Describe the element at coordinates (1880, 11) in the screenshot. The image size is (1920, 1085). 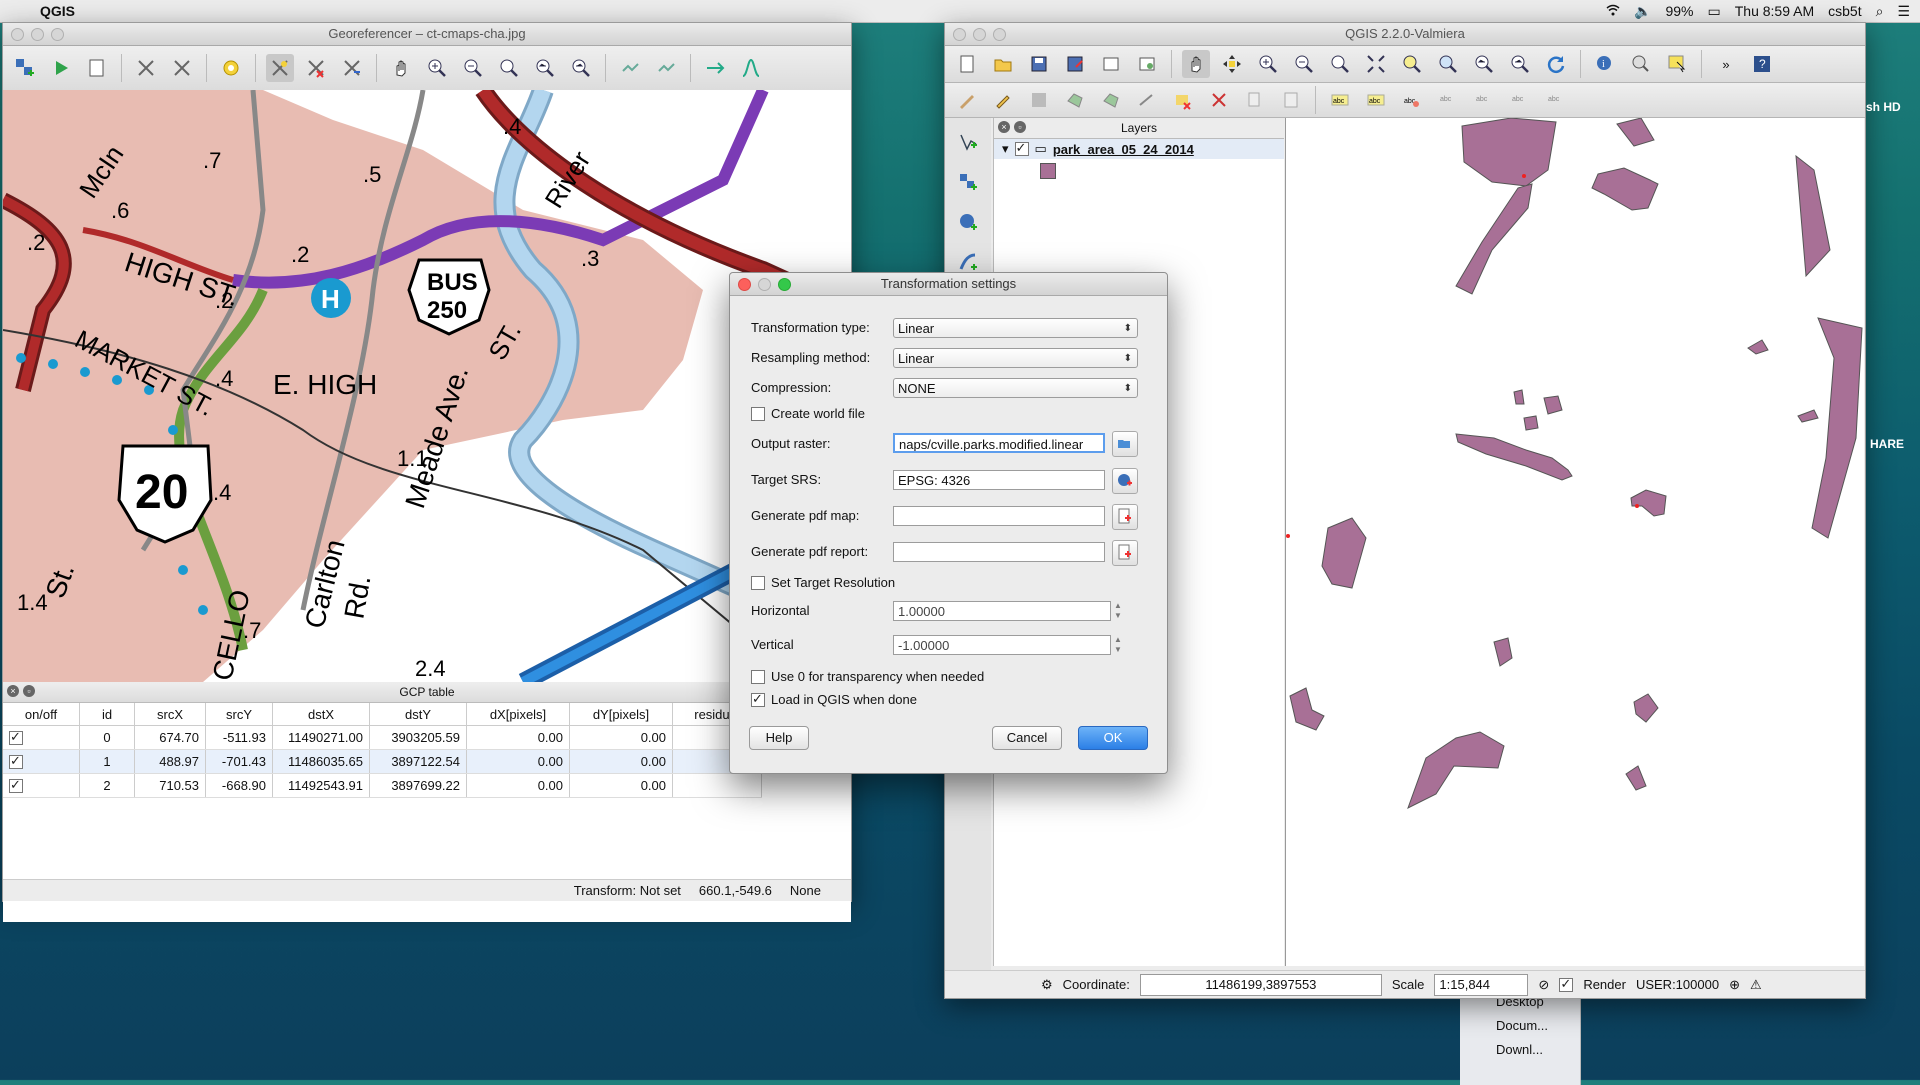
I see `spotlight-icon: ⌕` at that location.